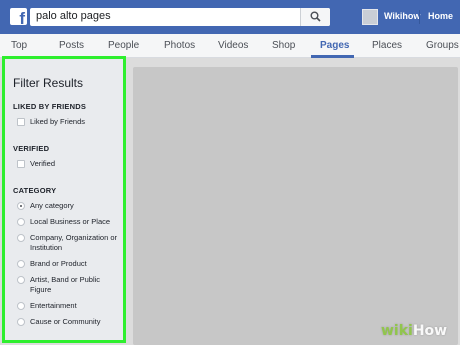 The height and width of the screenshot is (345, 460). I want to click on search-icon, so click(315, 16).